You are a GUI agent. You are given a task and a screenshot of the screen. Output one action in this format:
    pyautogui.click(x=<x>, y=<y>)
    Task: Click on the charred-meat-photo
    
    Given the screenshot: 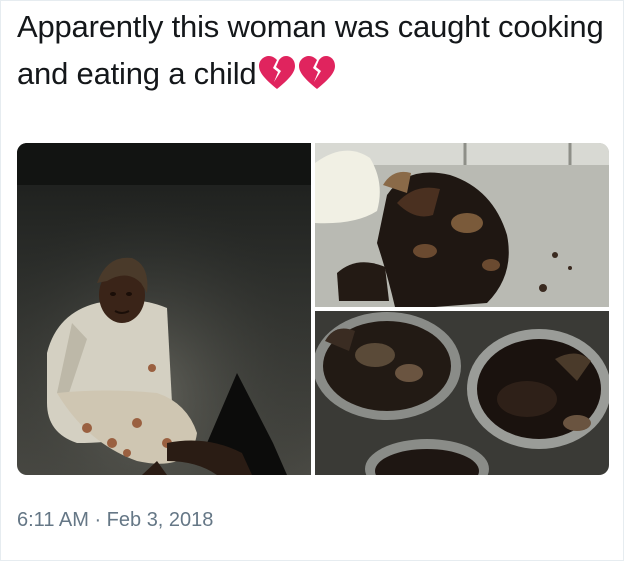 What is the action you would take?
    pyautogui.click(x=462, y=225)
    